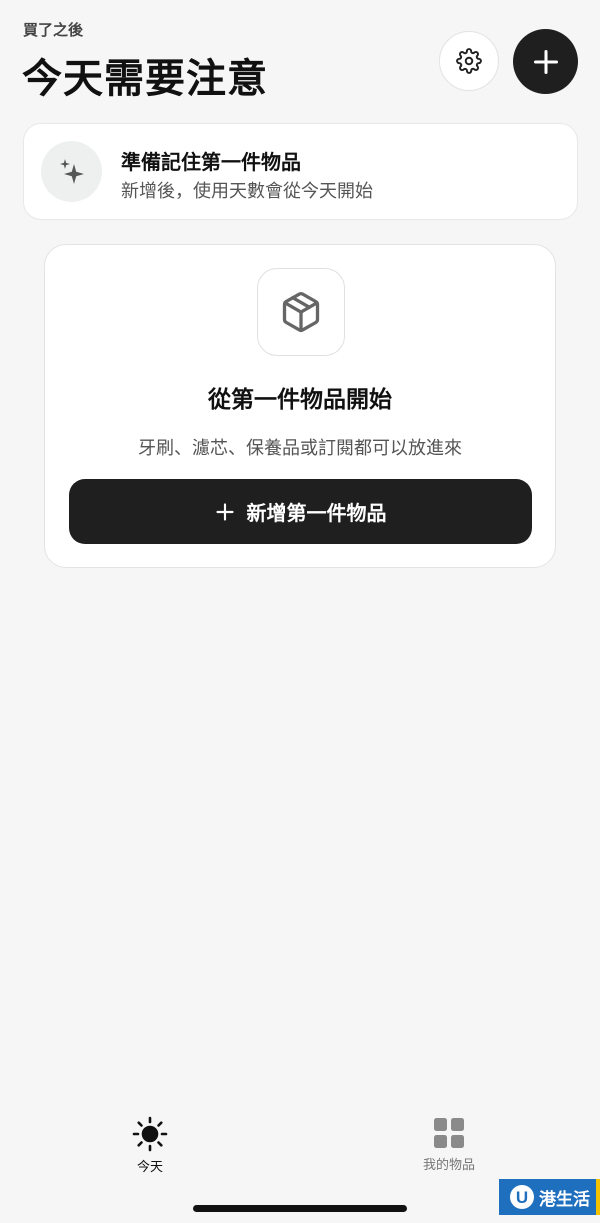 The width and height of the screenshot is (600, 1223). I want to click on home-indicator, so click(300, 1208).